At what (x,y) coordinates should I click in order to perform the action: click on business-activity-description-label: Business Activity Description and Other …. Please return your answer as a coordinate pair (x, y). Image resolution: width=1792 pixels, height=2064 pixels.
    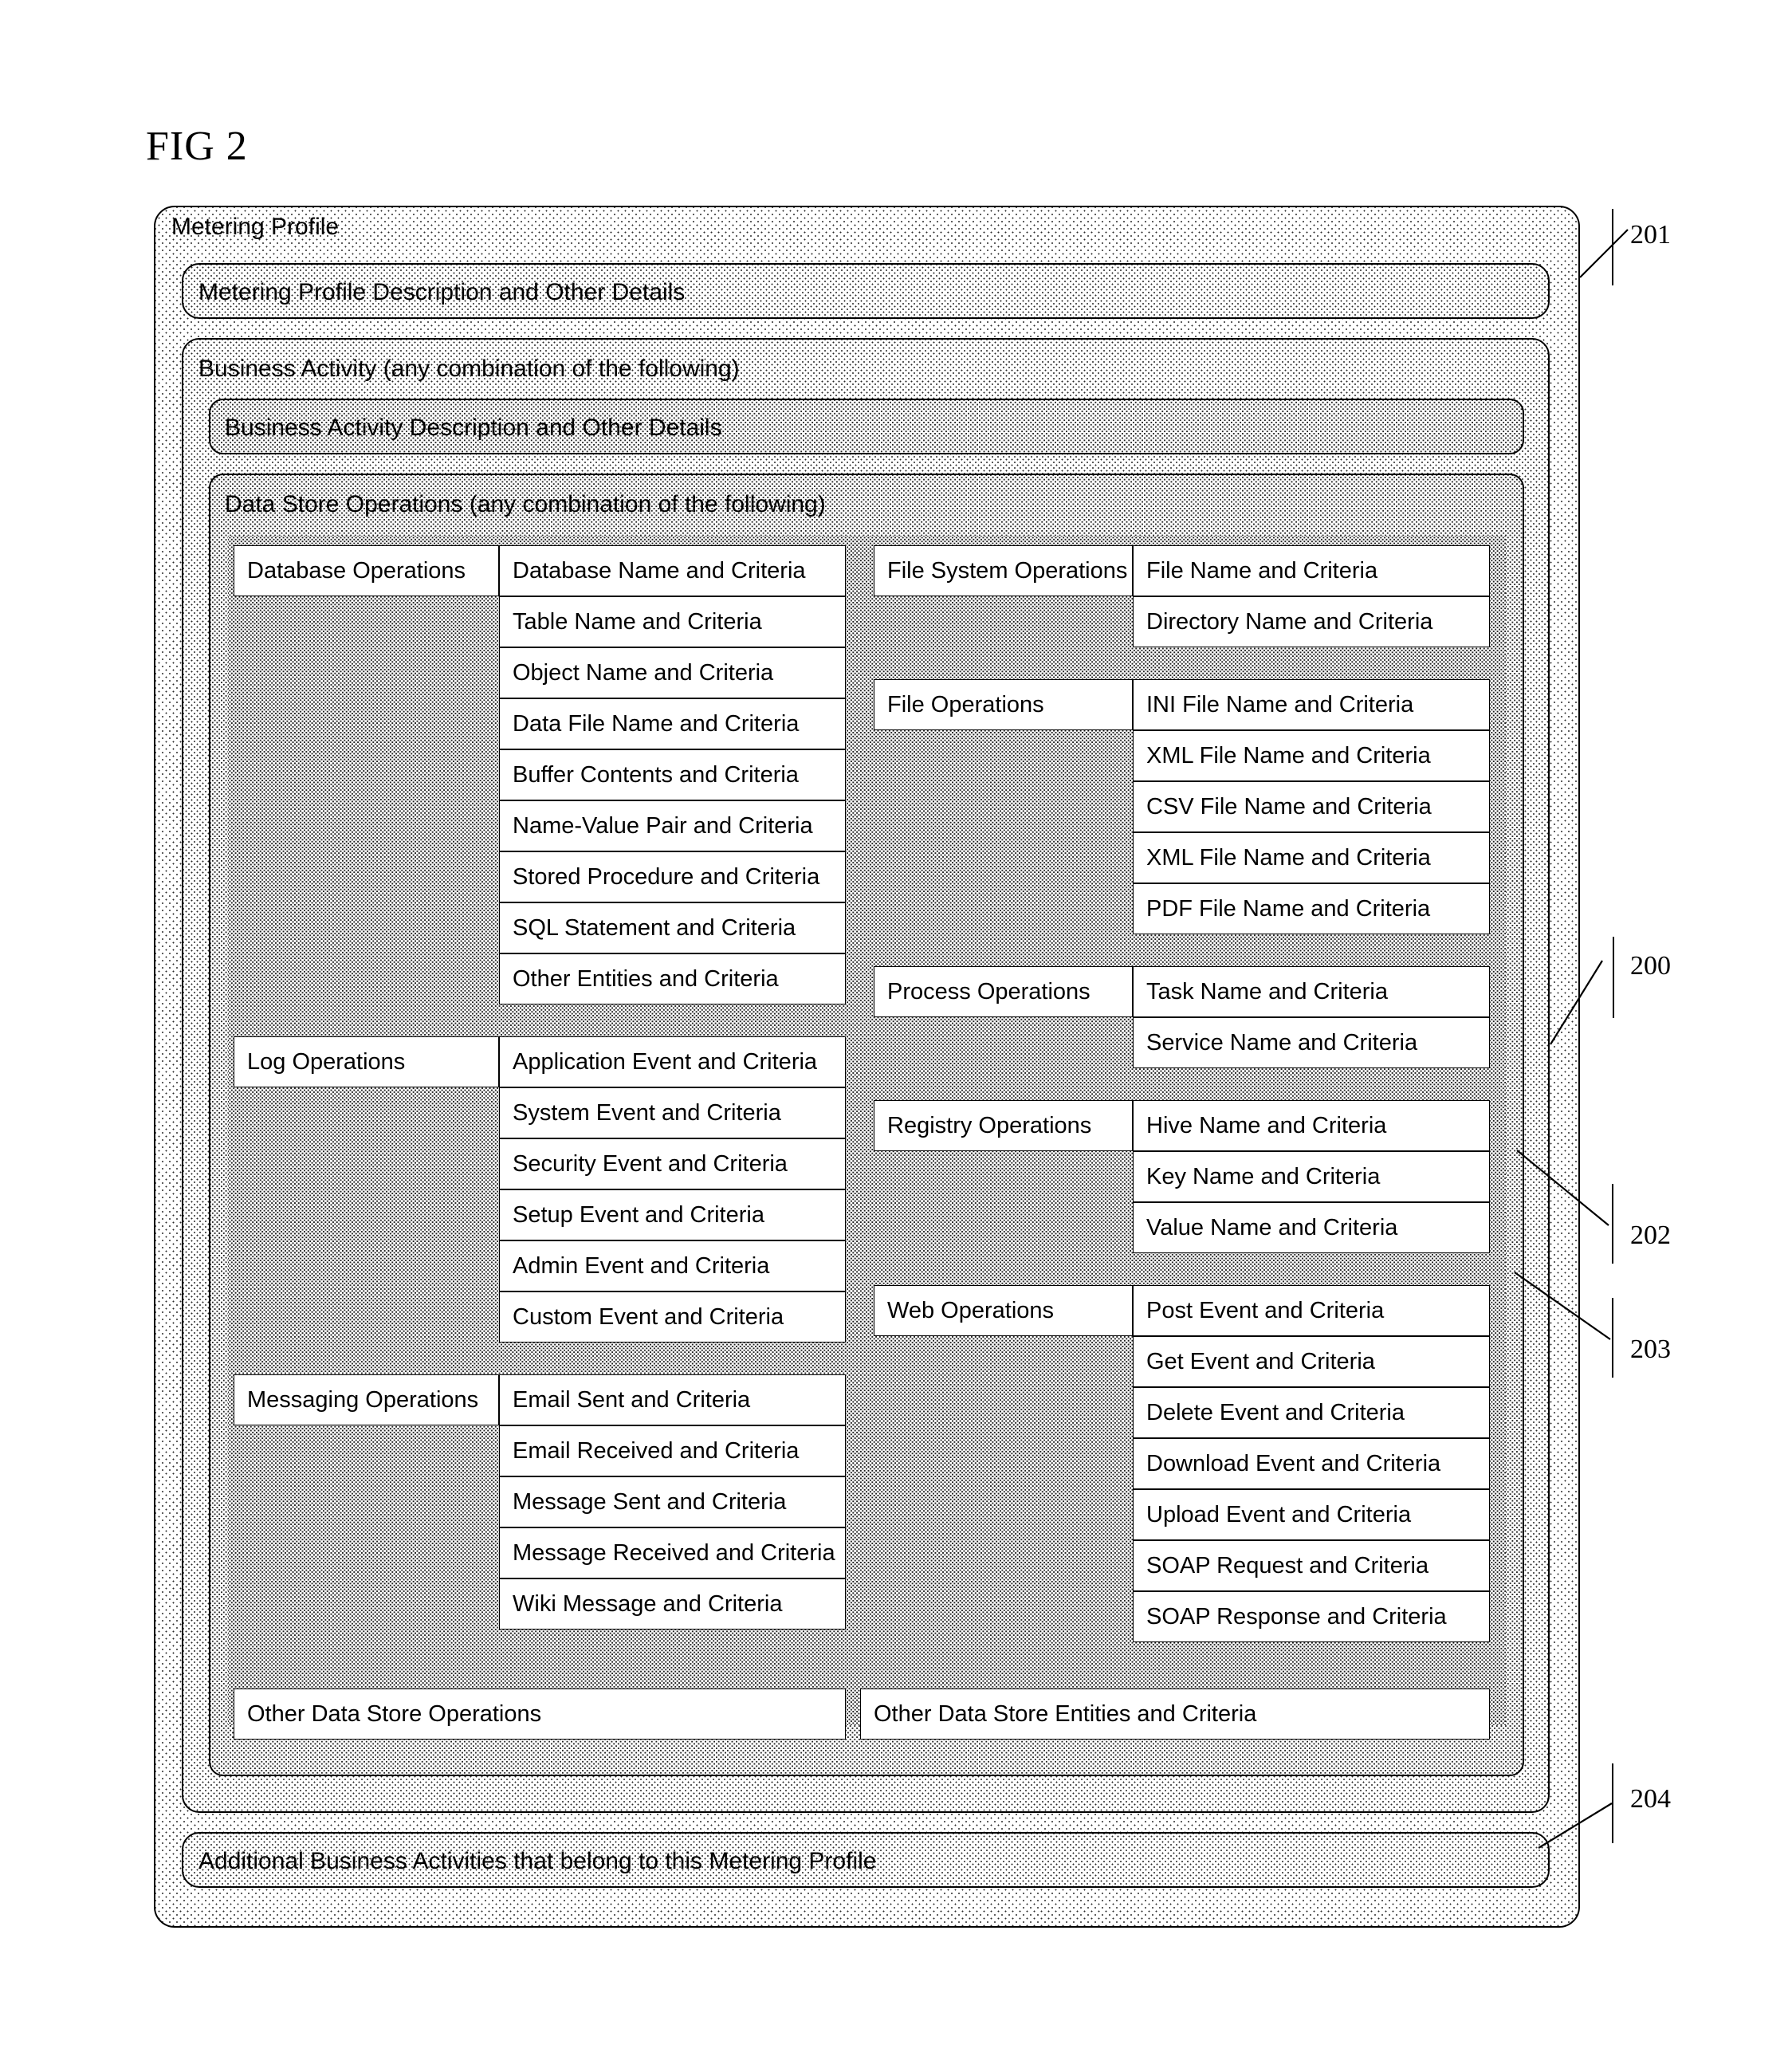
    Looking at the image, I should click on (474, 428).